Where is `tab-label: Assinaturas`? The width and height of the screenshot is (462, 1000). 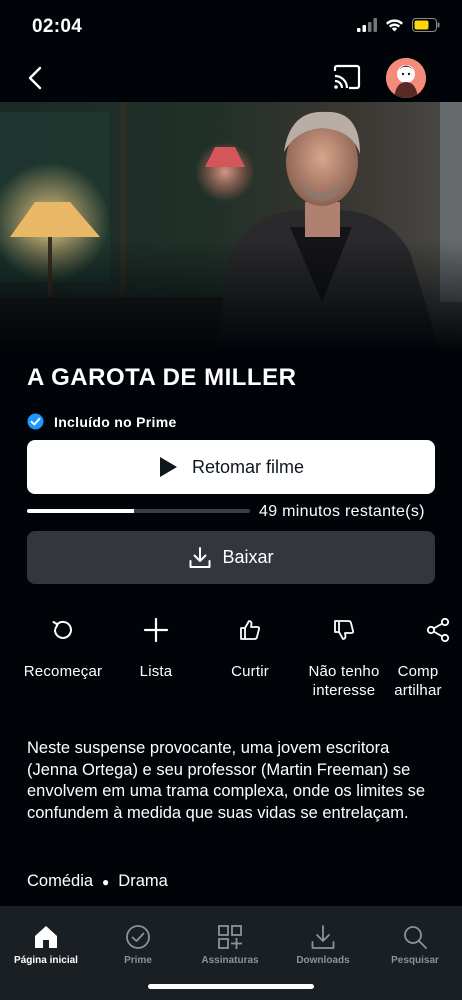 tab-label: Assinaturas is located at coordinates (230, 960).